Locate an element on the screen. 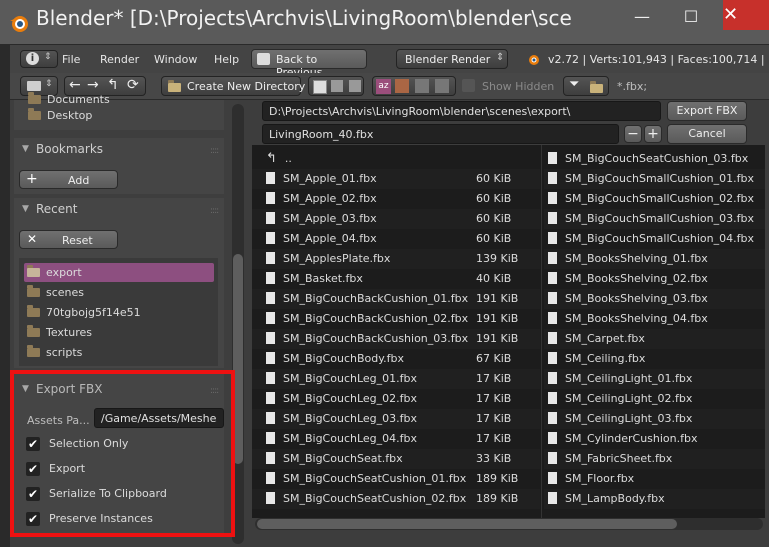 The width and height of the screenshot is (769, 547). file-size: 60 KiB is located at coordinates (494, 178).